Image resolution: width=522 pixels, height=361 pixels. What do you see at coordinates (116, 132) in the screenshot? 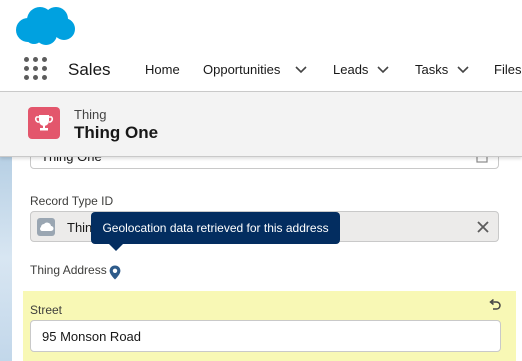
I see `record-title: Thing One` at bounding box center [116, 132].